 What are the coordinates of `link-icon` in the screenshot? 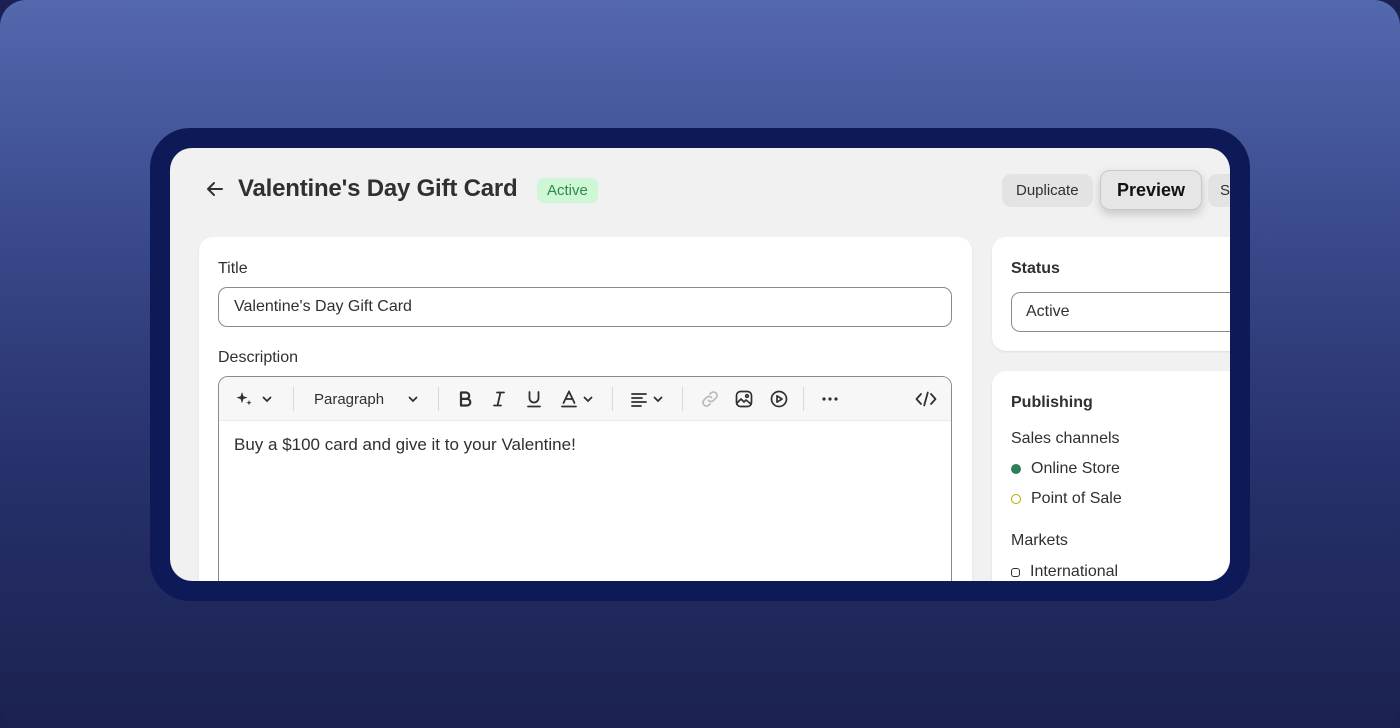 It's located at (710, 399).